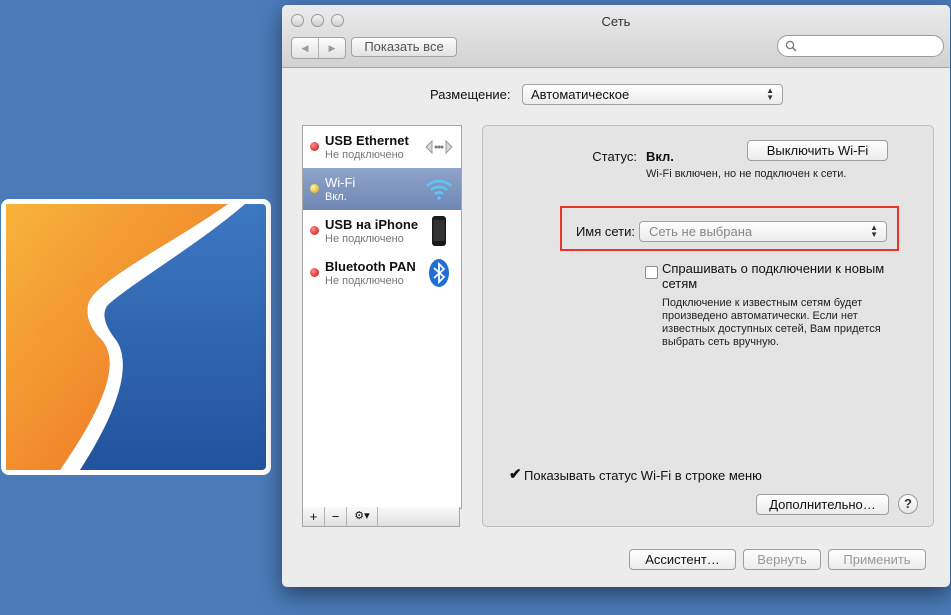  Describe the element at coordinates (439, 231) in the screenshot. I see `iphone-icon` at that location.